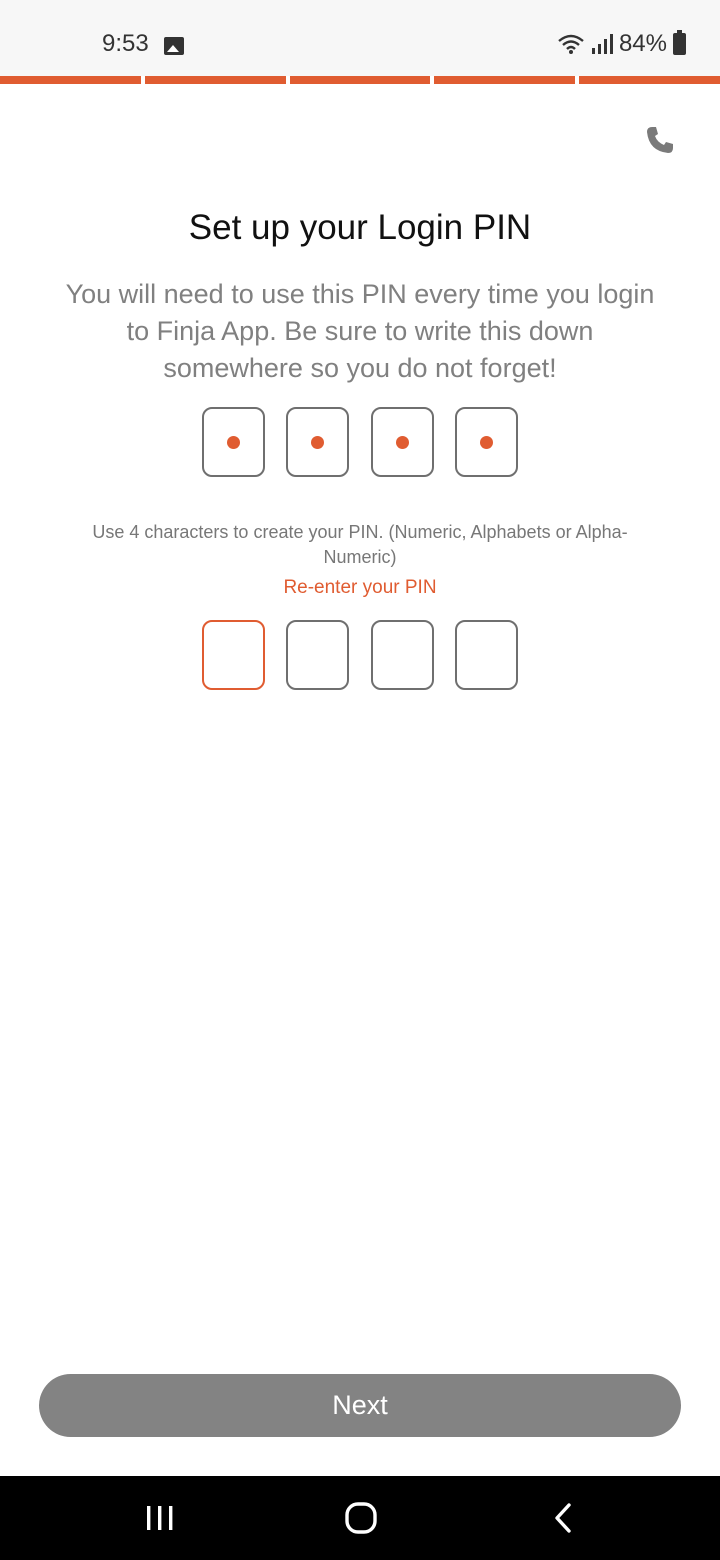  Describe the element at coordinates (642, 43) in the screenshot. I see `battery-percent: 84%` at that location.